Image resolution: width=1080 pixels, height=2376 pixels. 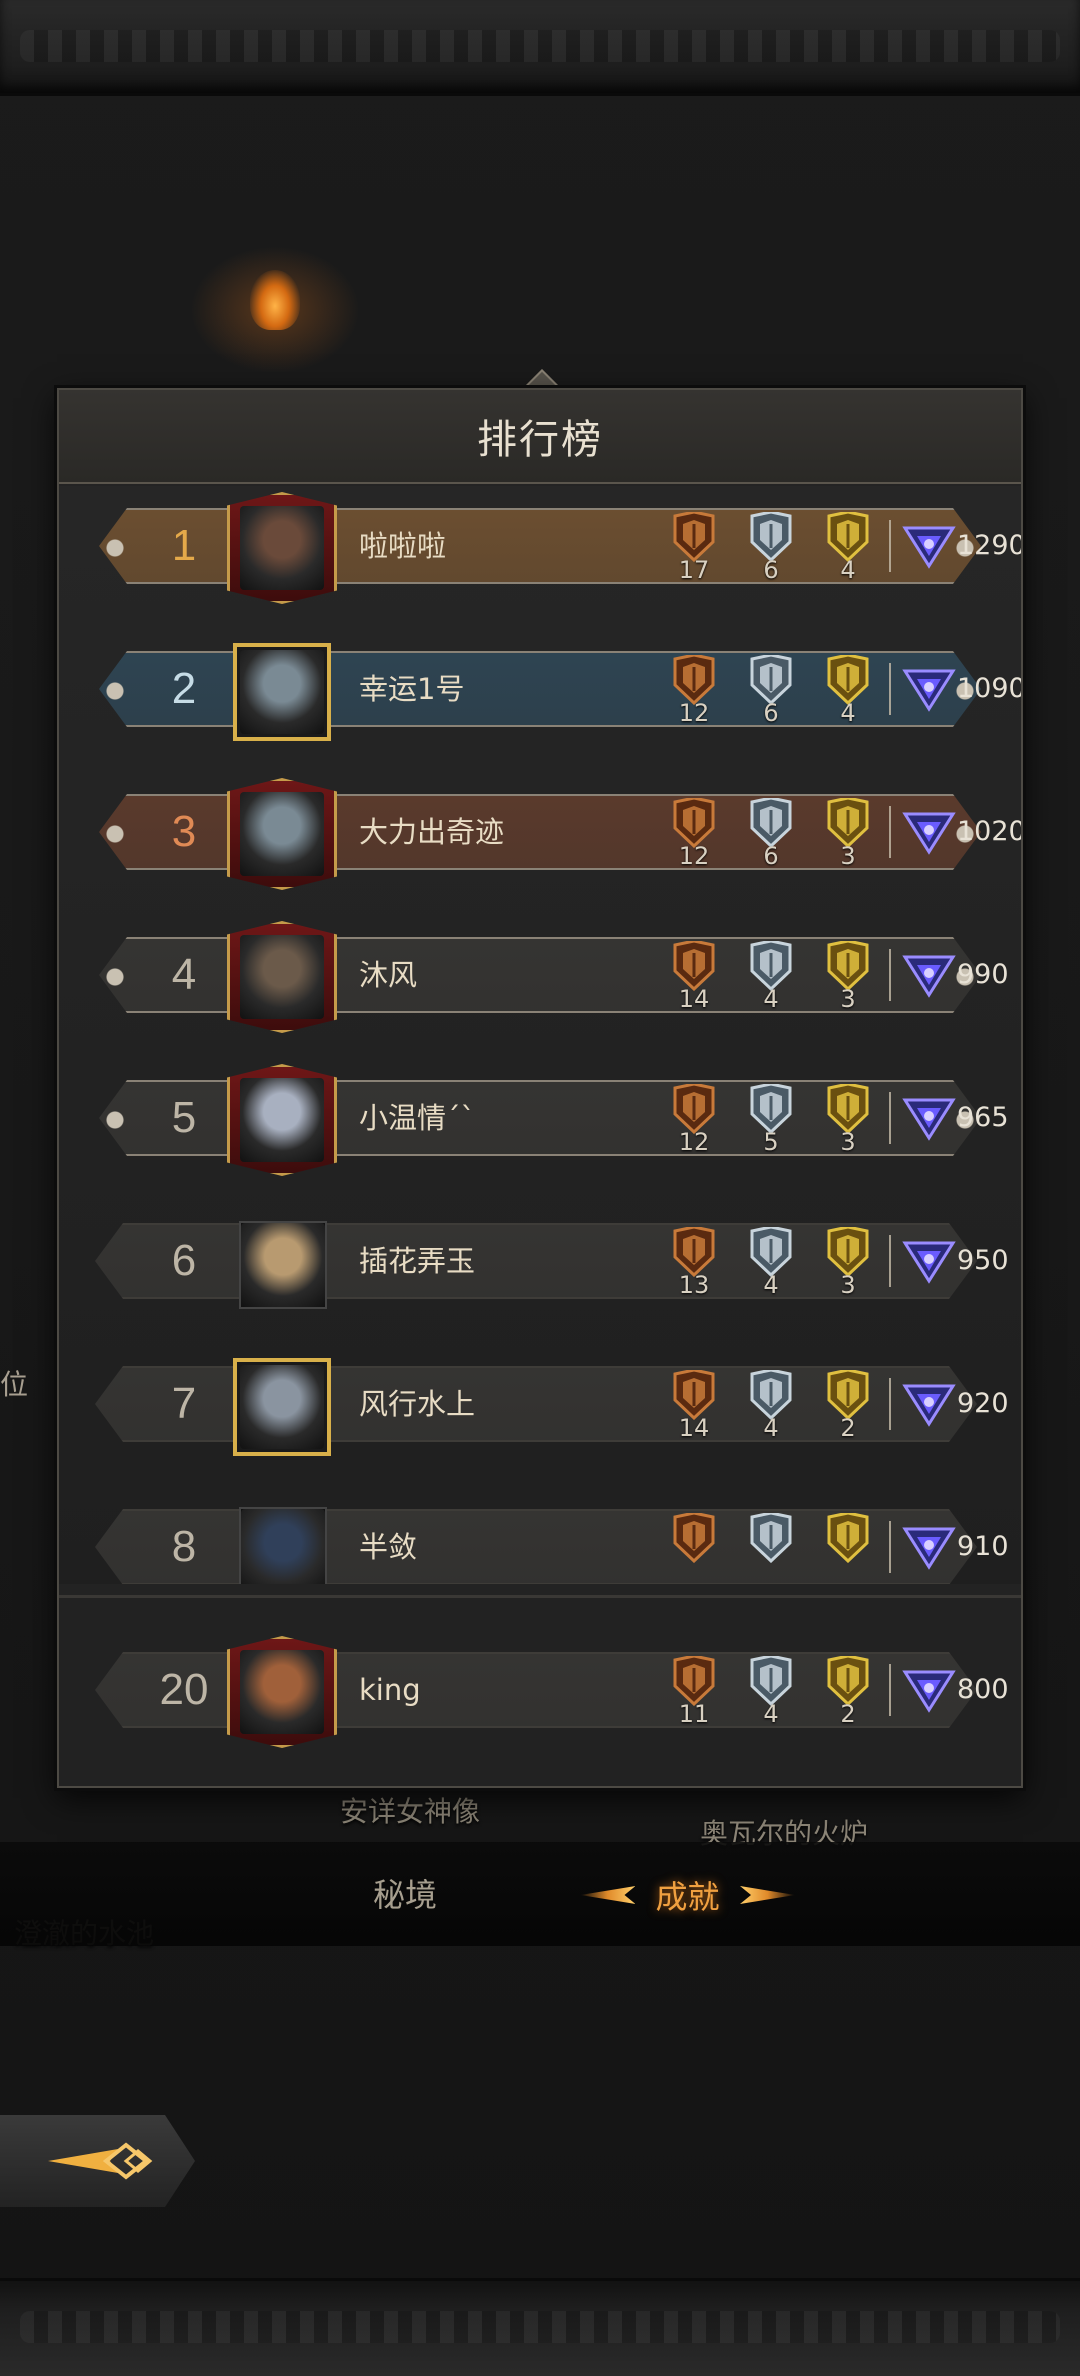 I want to click on rank-number: 7, so click(x=184, y=1403).